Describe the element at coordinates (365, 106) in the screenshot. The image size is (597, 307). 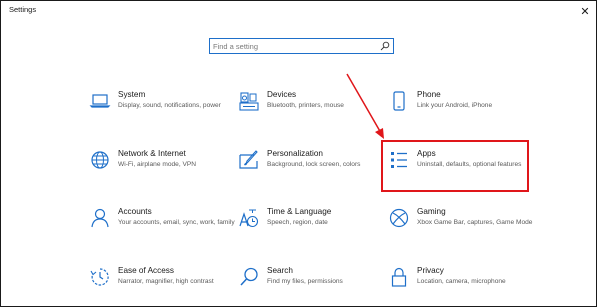
I see `annotation-arrow-icon` at that location.